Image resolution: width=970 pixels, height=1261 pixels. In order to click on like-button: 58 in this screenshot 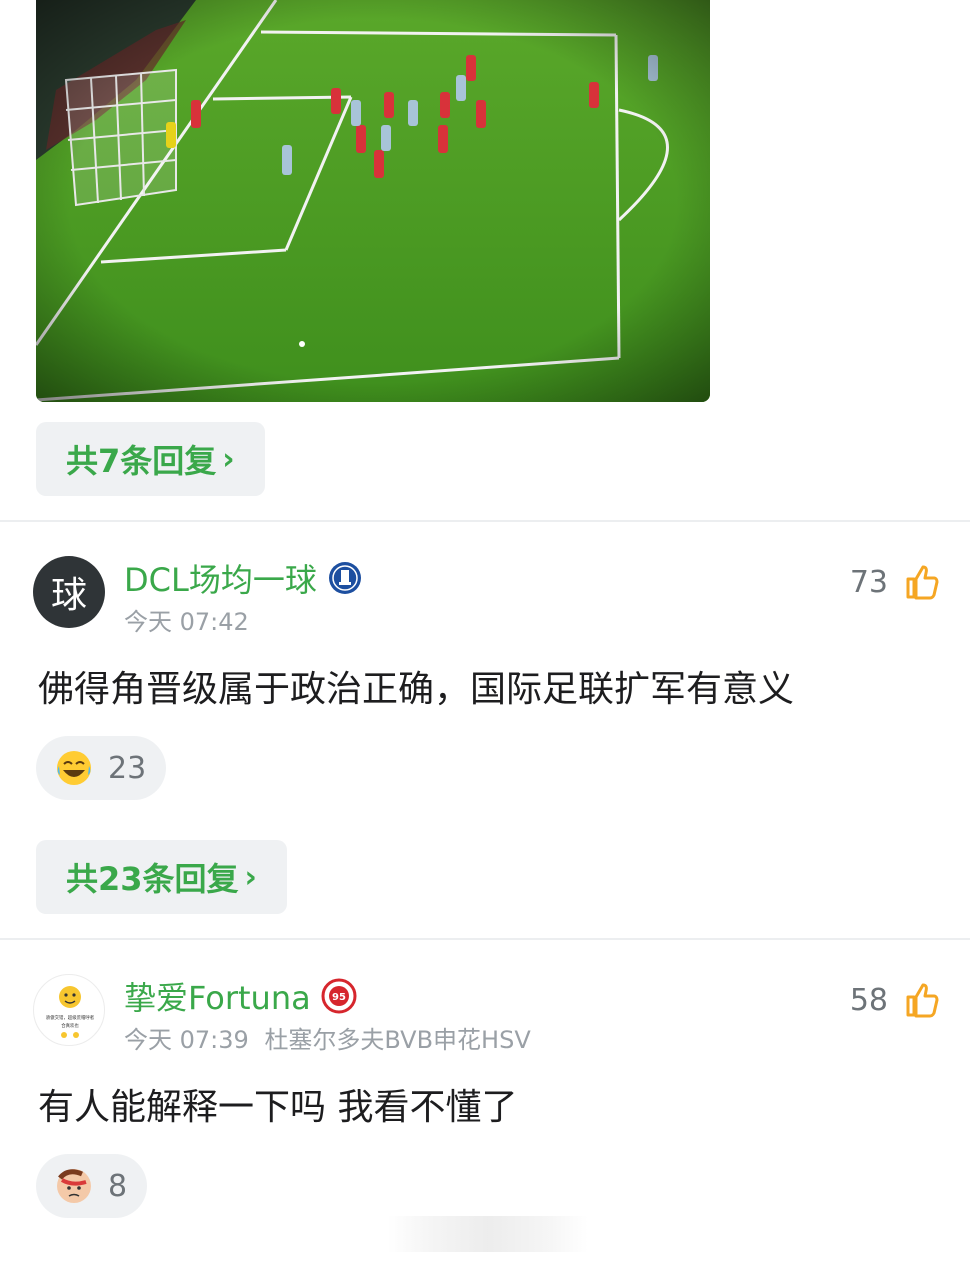, I will do `click(895, 1000)`.